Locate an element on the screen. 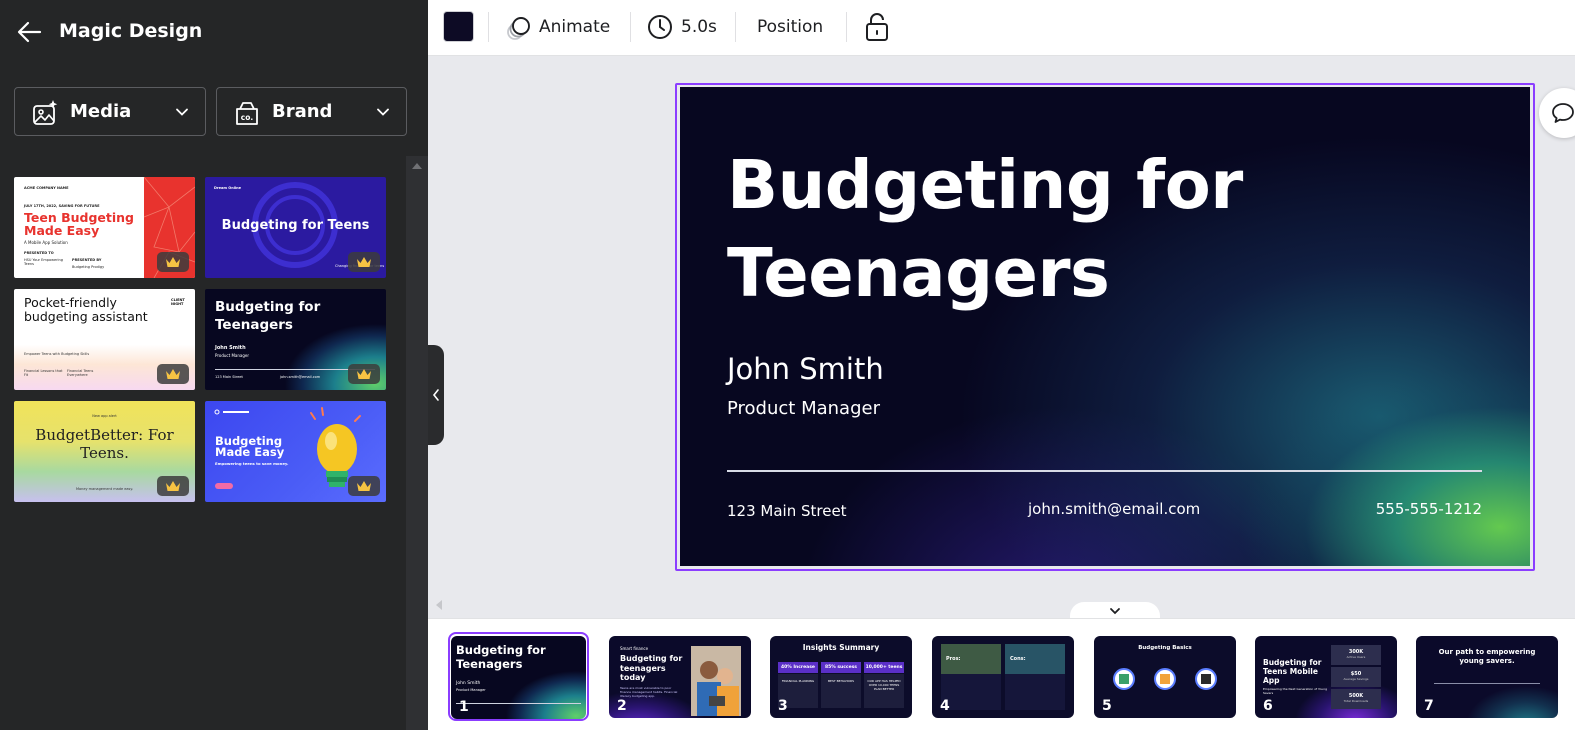 Image resolution: width=1575 pixels, height=730 pixels. page-thumb-text: Pros: is located at coordinates (953, 659).